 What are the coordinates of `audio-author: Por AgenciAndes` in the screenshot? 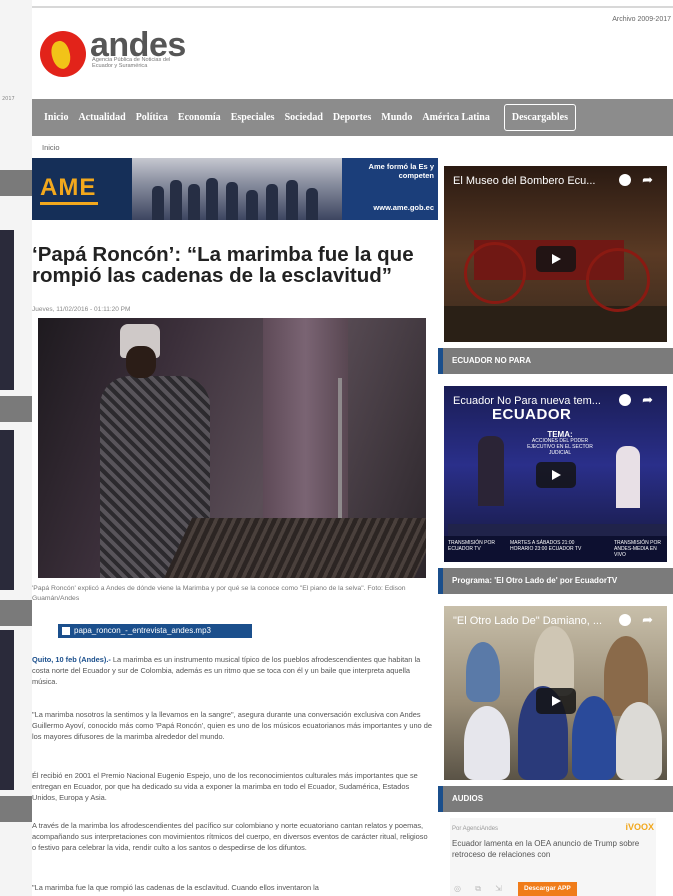 It's located at (475, 829).